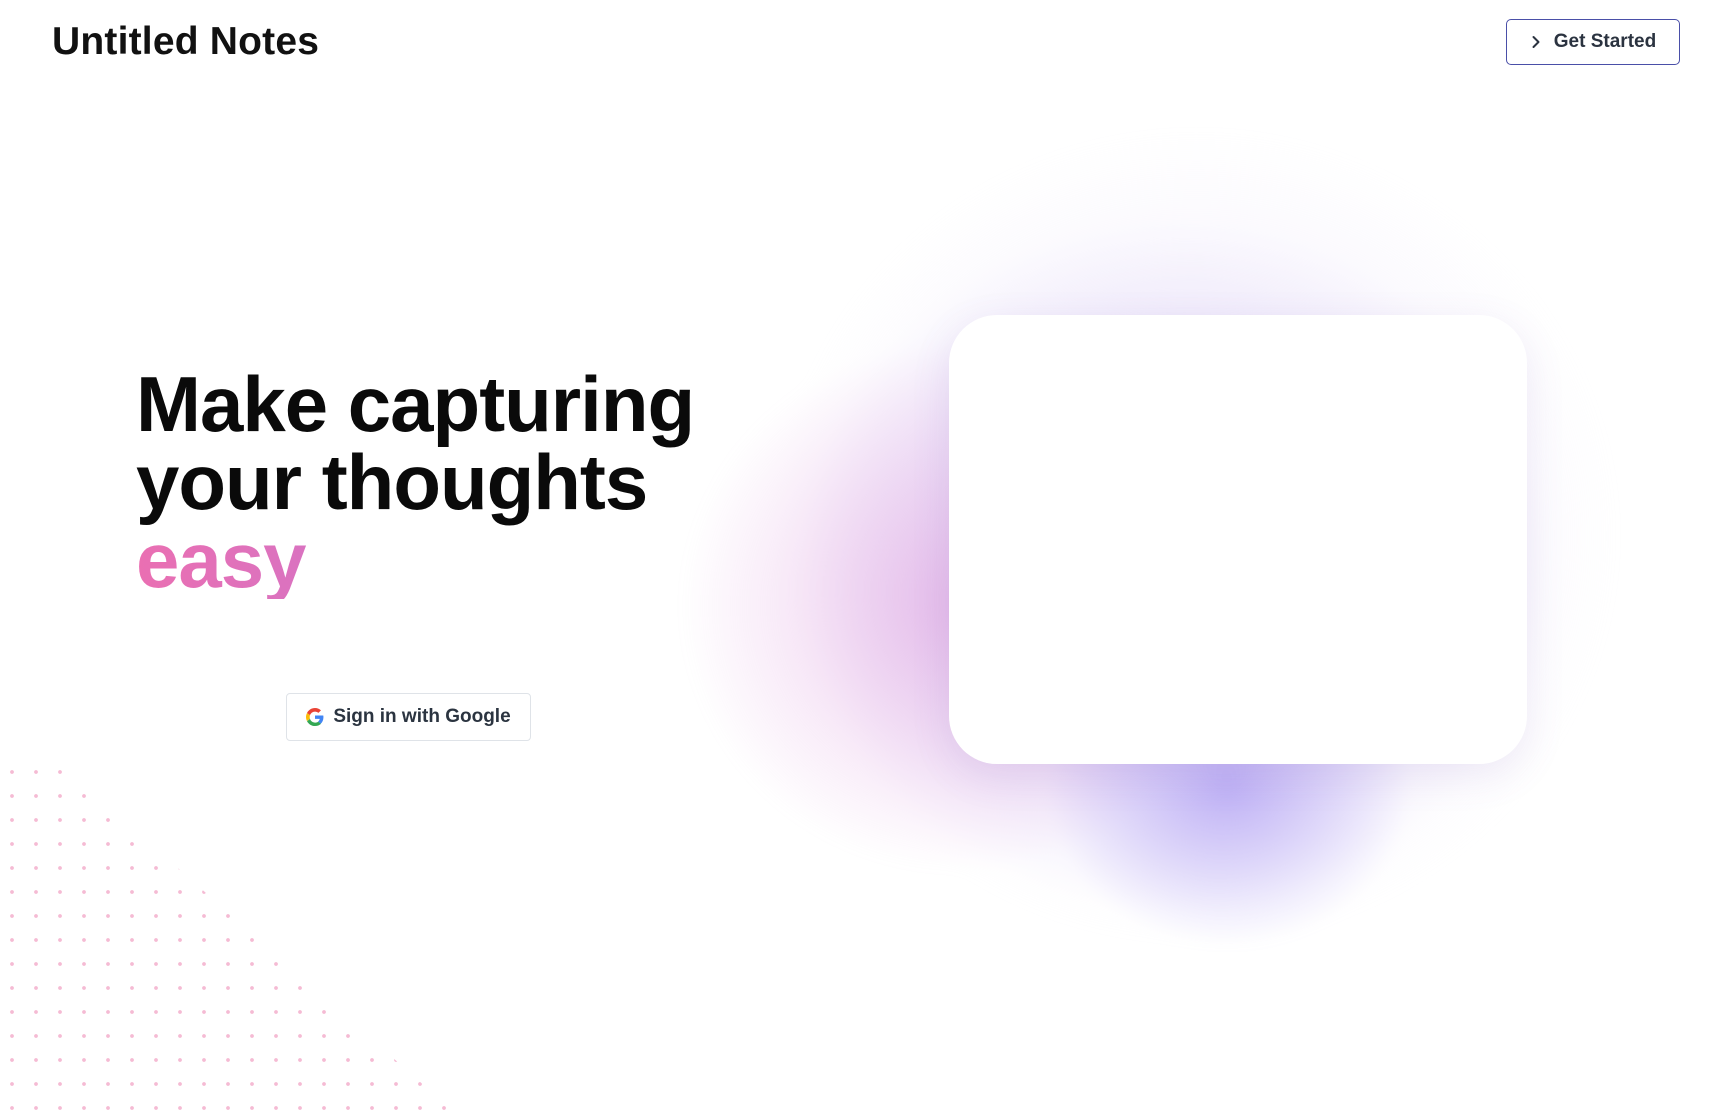 The image size is (1728, 1117). Describe the element at coordinates (1238, 539) in the screenshot. I see `preview-card` at that location.